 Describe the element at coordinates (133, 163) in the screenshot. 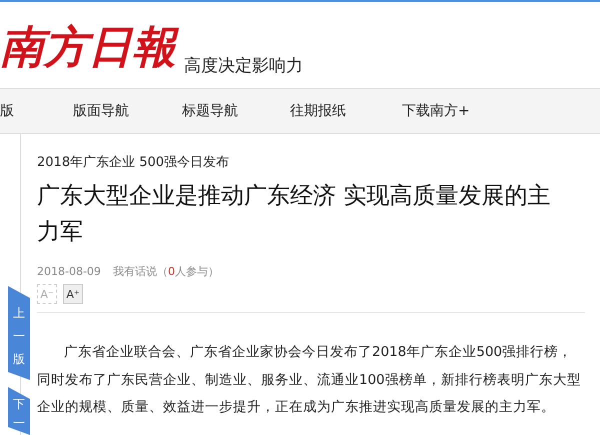

I see `article-kicker: 2018年广东企业 500强今日发布` at that location.